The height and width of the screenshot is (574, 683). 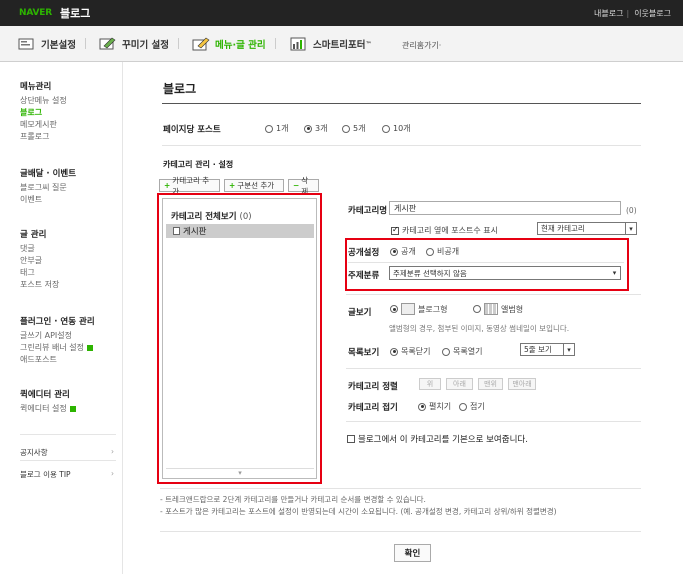 What do you see at coordinates (442, 251) in the screenshot?
I see `public-option-private: 비공개` at bounding box center [442, 251].